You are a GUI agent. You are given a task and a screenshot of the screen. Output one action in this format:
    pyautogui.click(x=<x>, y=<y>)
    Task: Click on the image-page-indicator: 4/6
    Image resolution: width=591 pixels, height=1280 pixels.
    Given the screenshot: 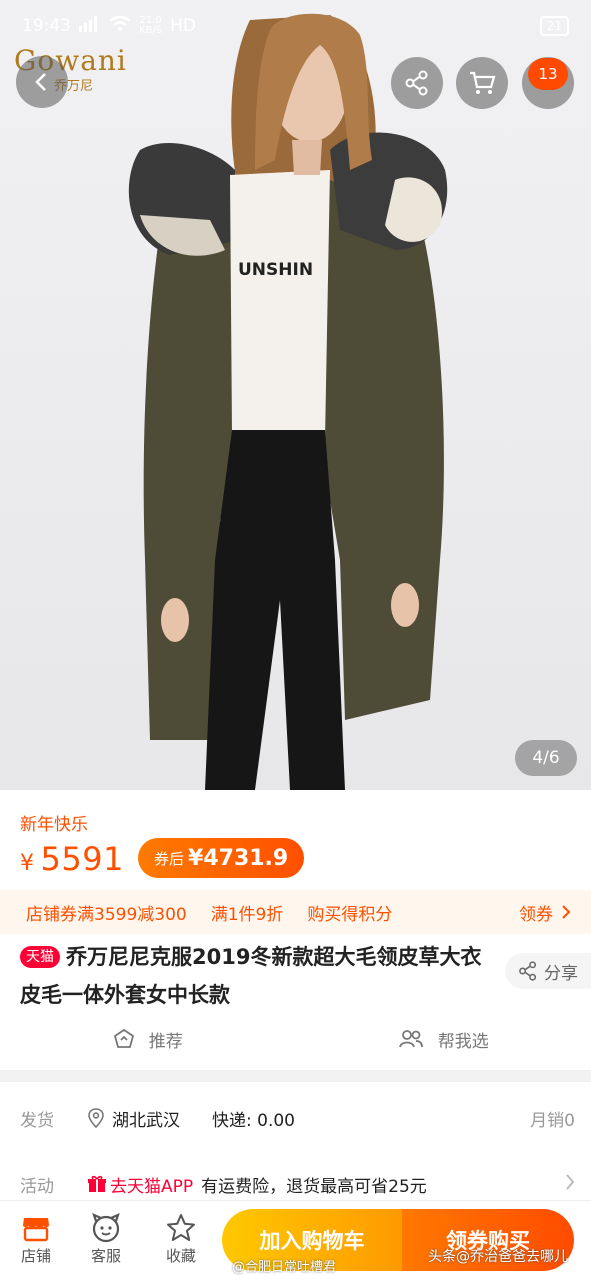 What is the action you would take?
    pyautogui.click(x=546, y=758)
    